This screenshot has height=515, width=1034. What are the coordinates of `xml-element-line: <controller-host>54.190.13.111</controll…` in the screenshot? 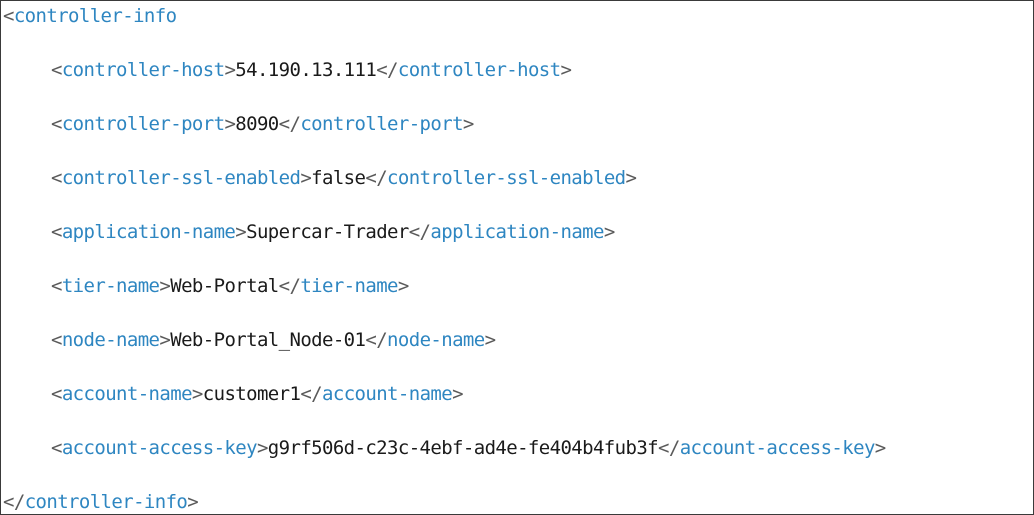 It's located at (311, 70).